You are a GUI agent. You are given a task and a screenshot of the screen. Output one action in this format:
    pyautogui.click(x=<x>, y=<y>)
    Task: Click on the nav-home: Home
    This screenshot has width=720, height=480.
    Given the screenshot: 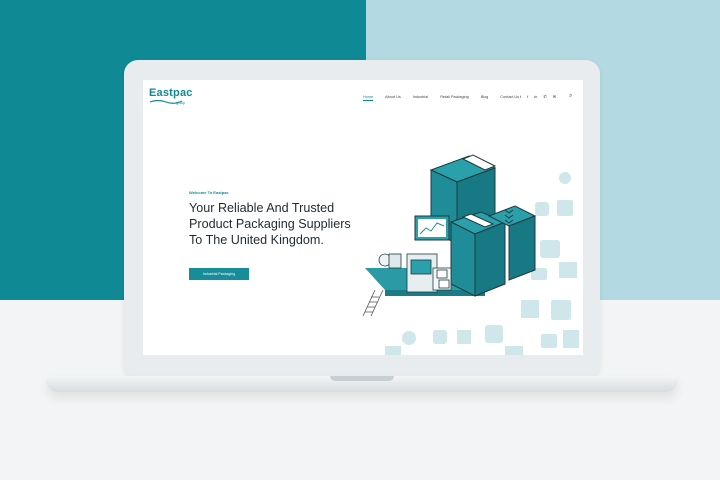 What is the action you would take?
    pyautogui.click(x=368, y=98)
    